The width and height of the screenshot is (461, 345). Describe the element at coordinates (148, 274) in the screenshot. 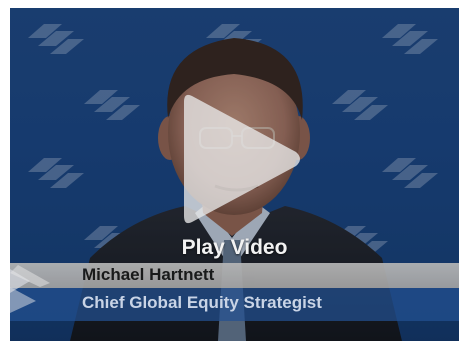

I see `presenter-name: Michael Hartnett` at that location.